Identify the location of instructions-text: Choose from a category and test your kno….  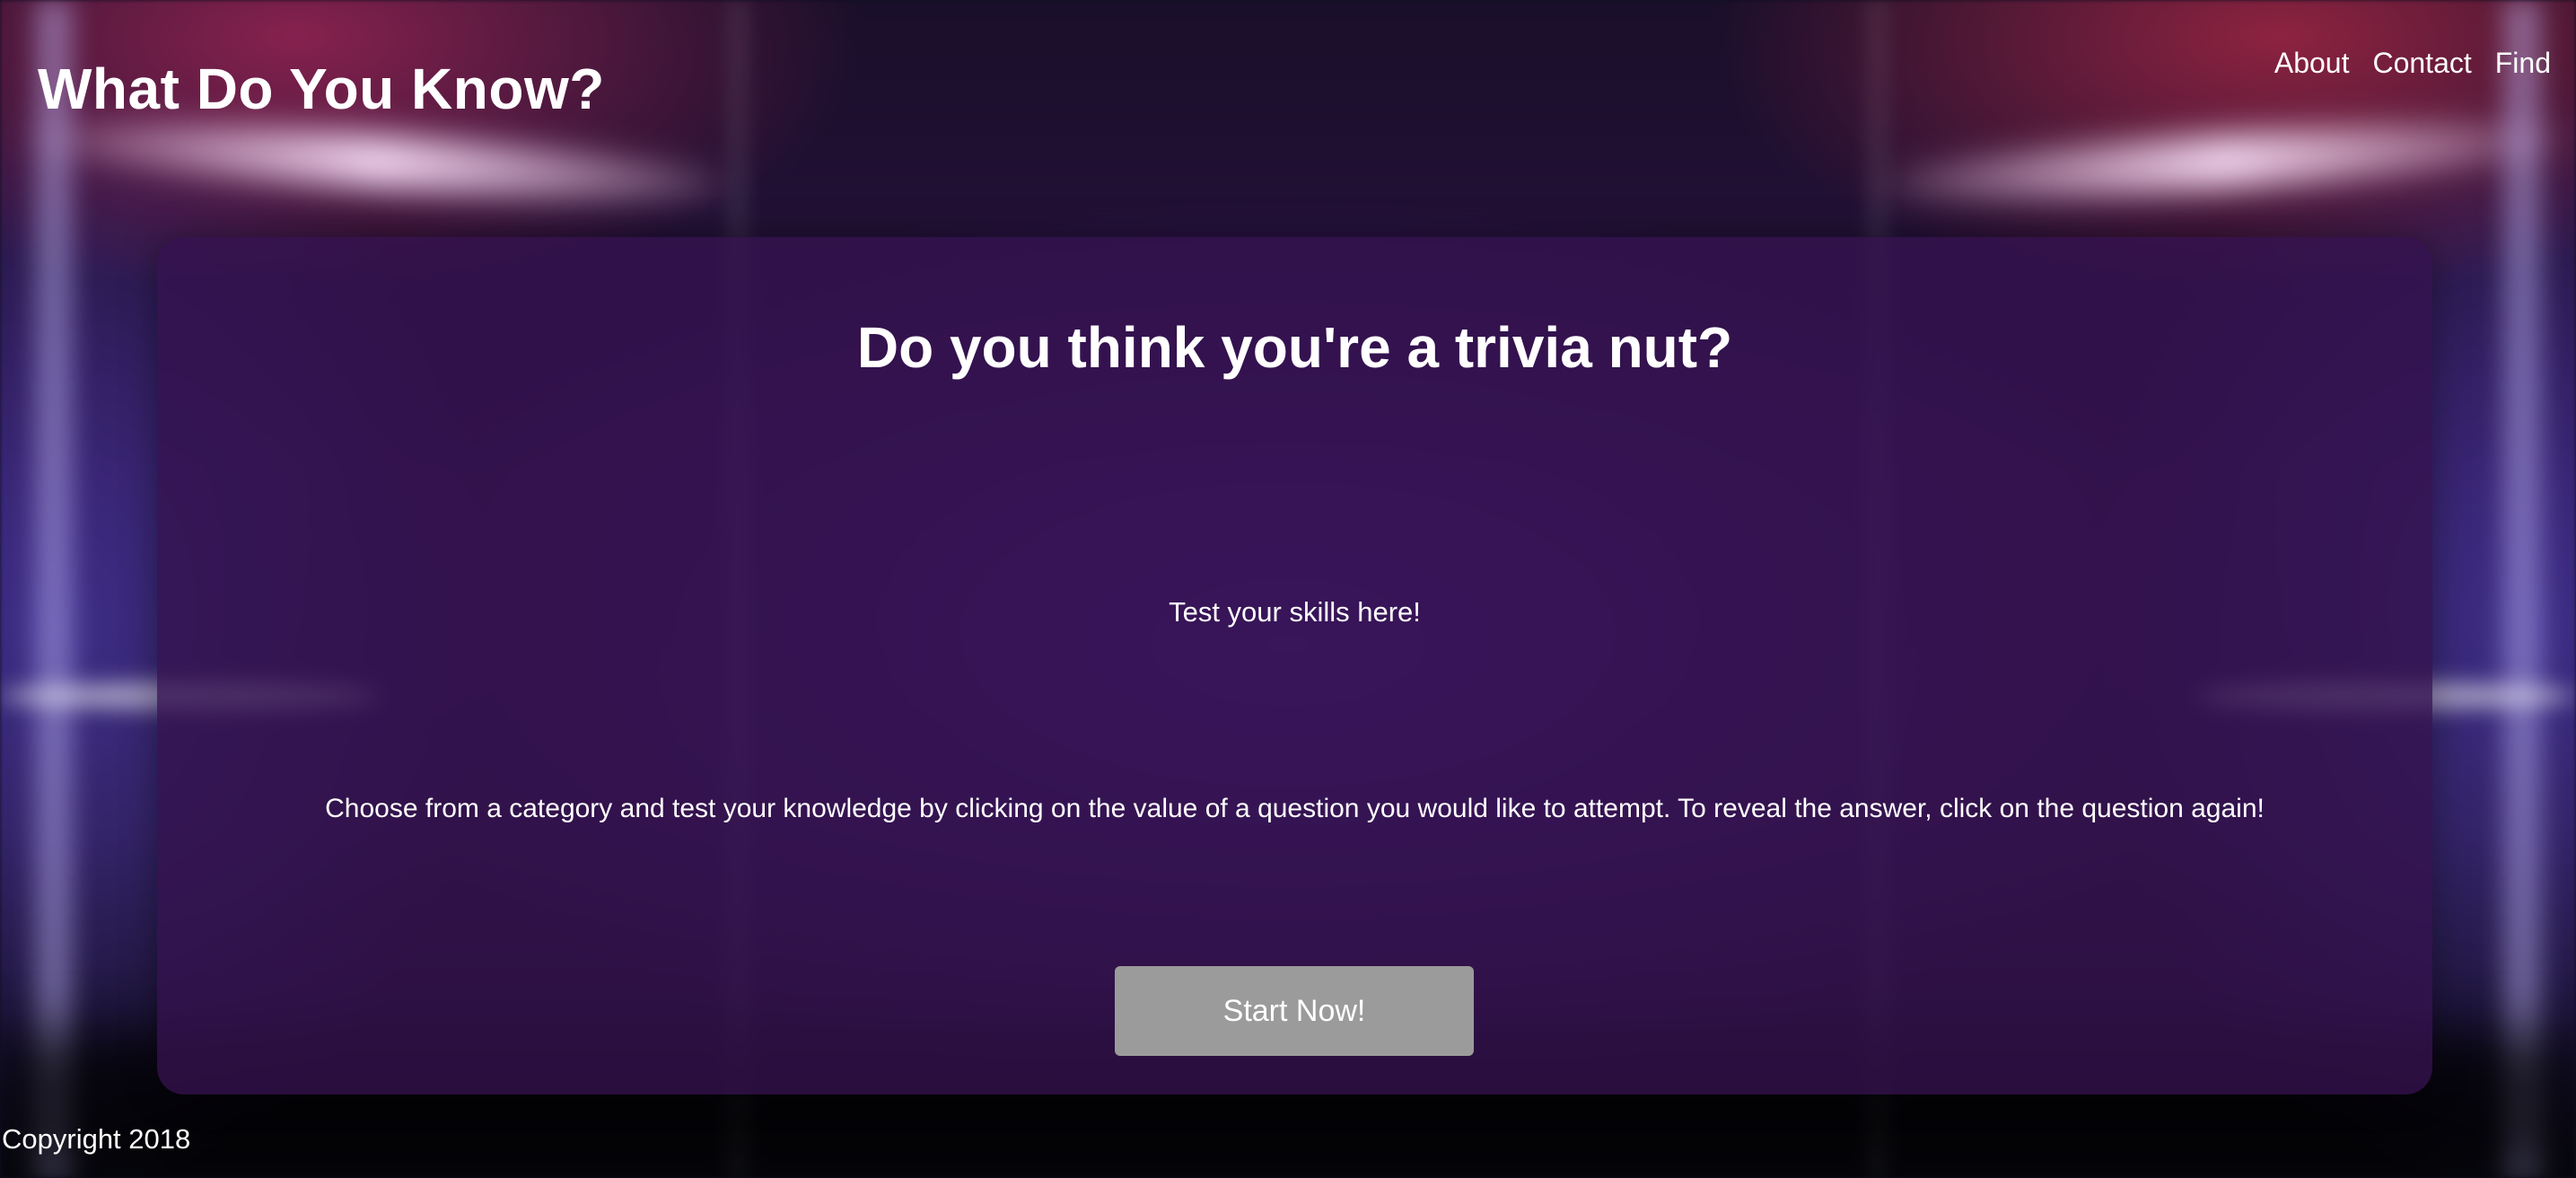
(1295, 809).